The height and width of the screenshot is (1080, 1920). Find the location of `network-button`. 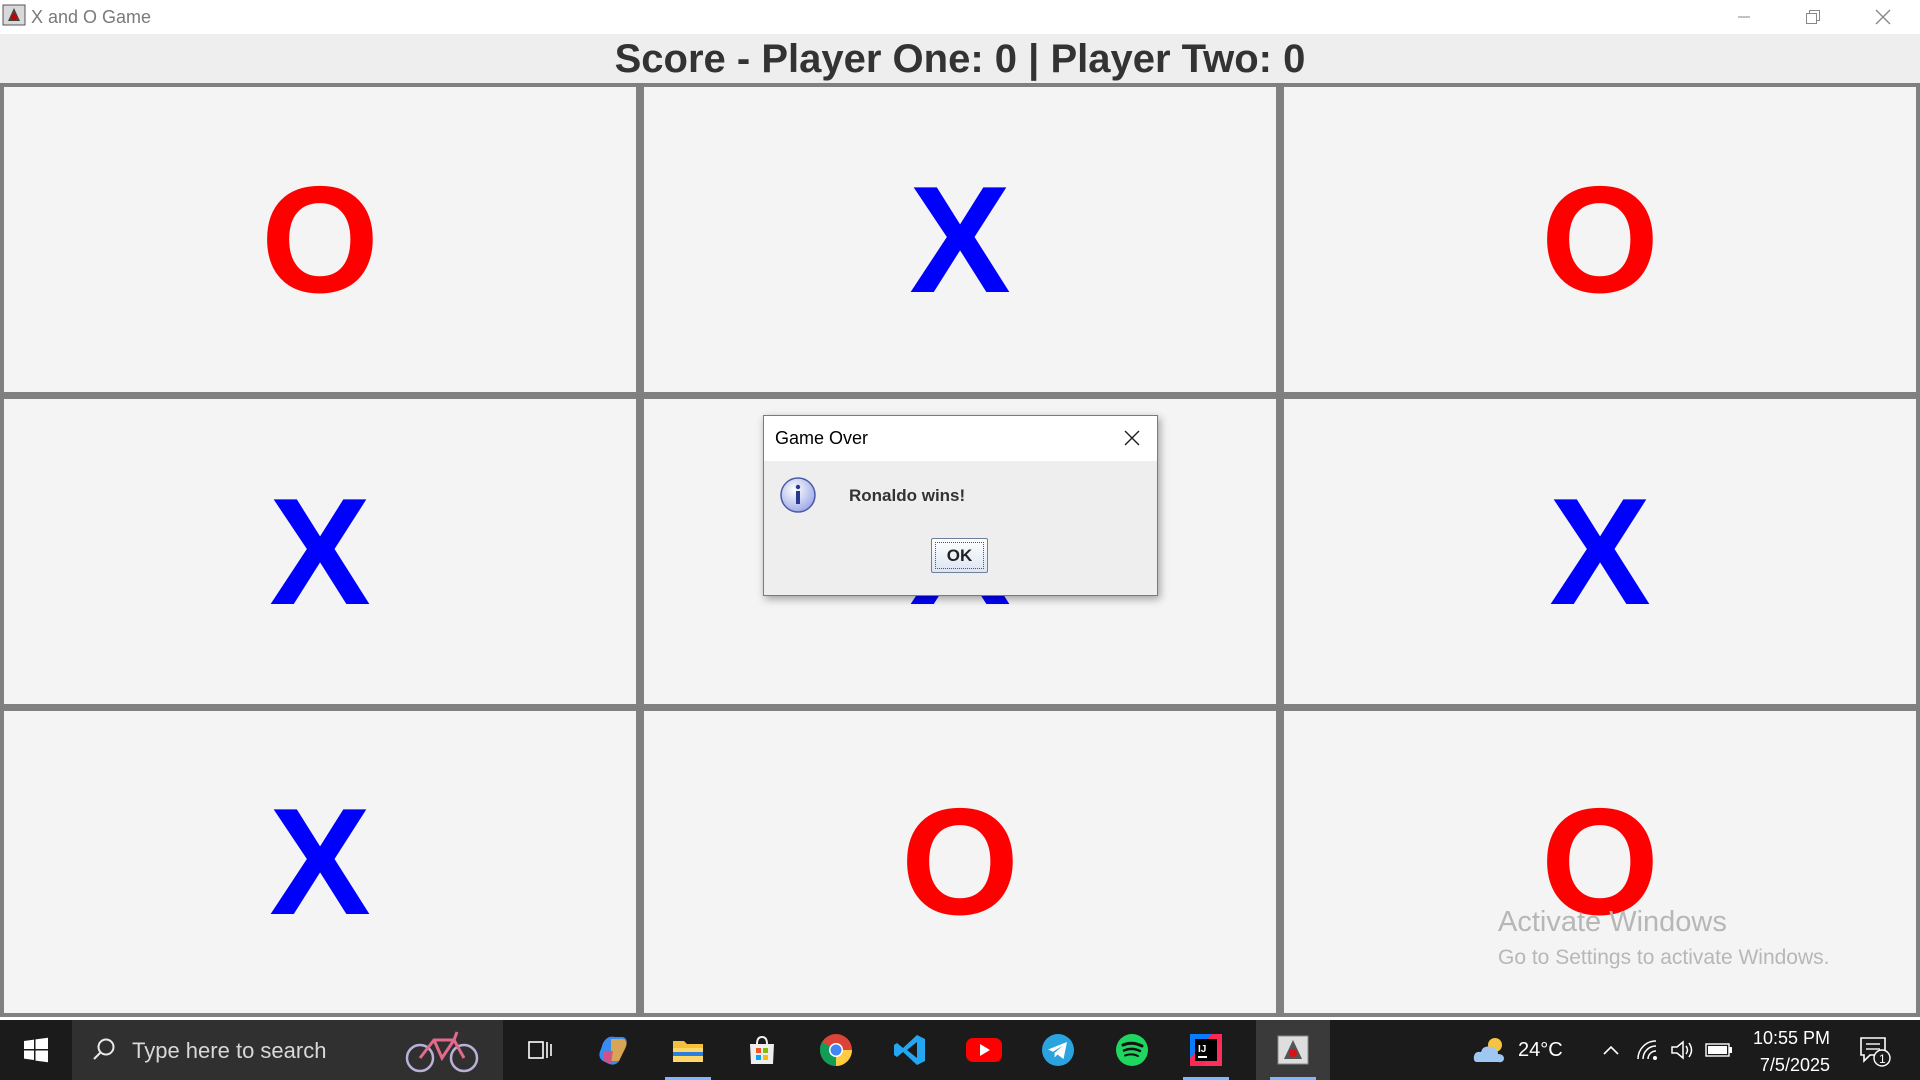

network-button is located at coordinates (1648, 1050).